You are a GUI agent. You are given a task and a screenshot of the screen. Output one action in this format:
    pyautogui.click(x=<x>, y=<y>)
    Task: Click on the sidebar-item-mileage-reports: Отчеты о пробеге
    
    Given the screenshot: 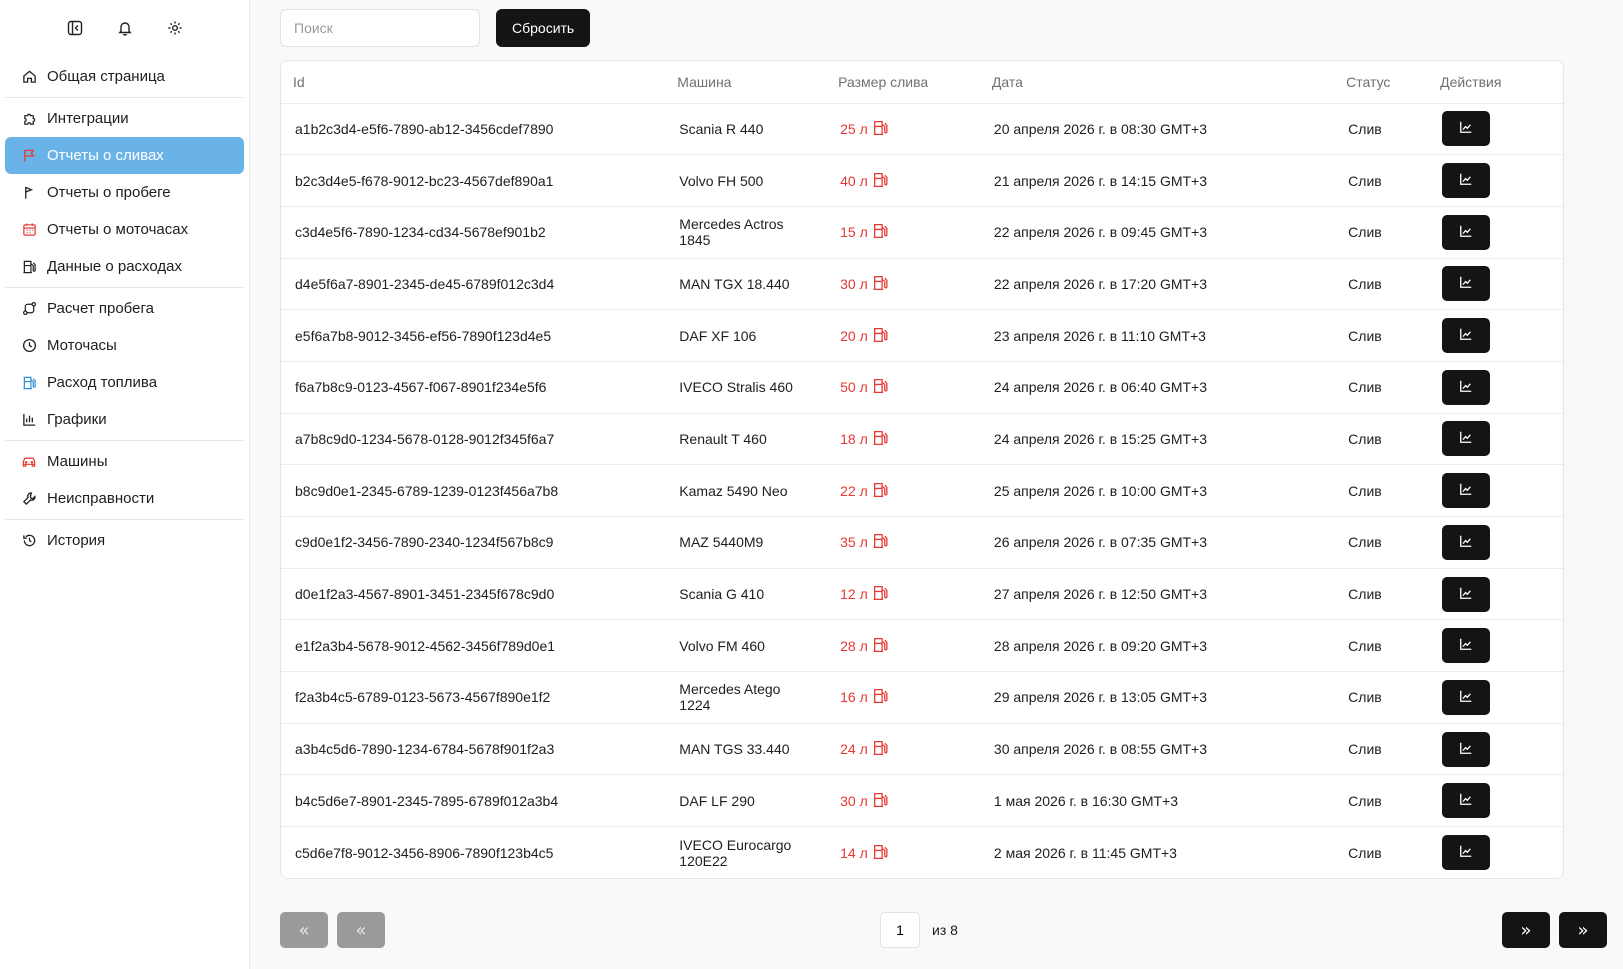 What is the action you would take?
    pyautogui.click(x=124, y=192)
    